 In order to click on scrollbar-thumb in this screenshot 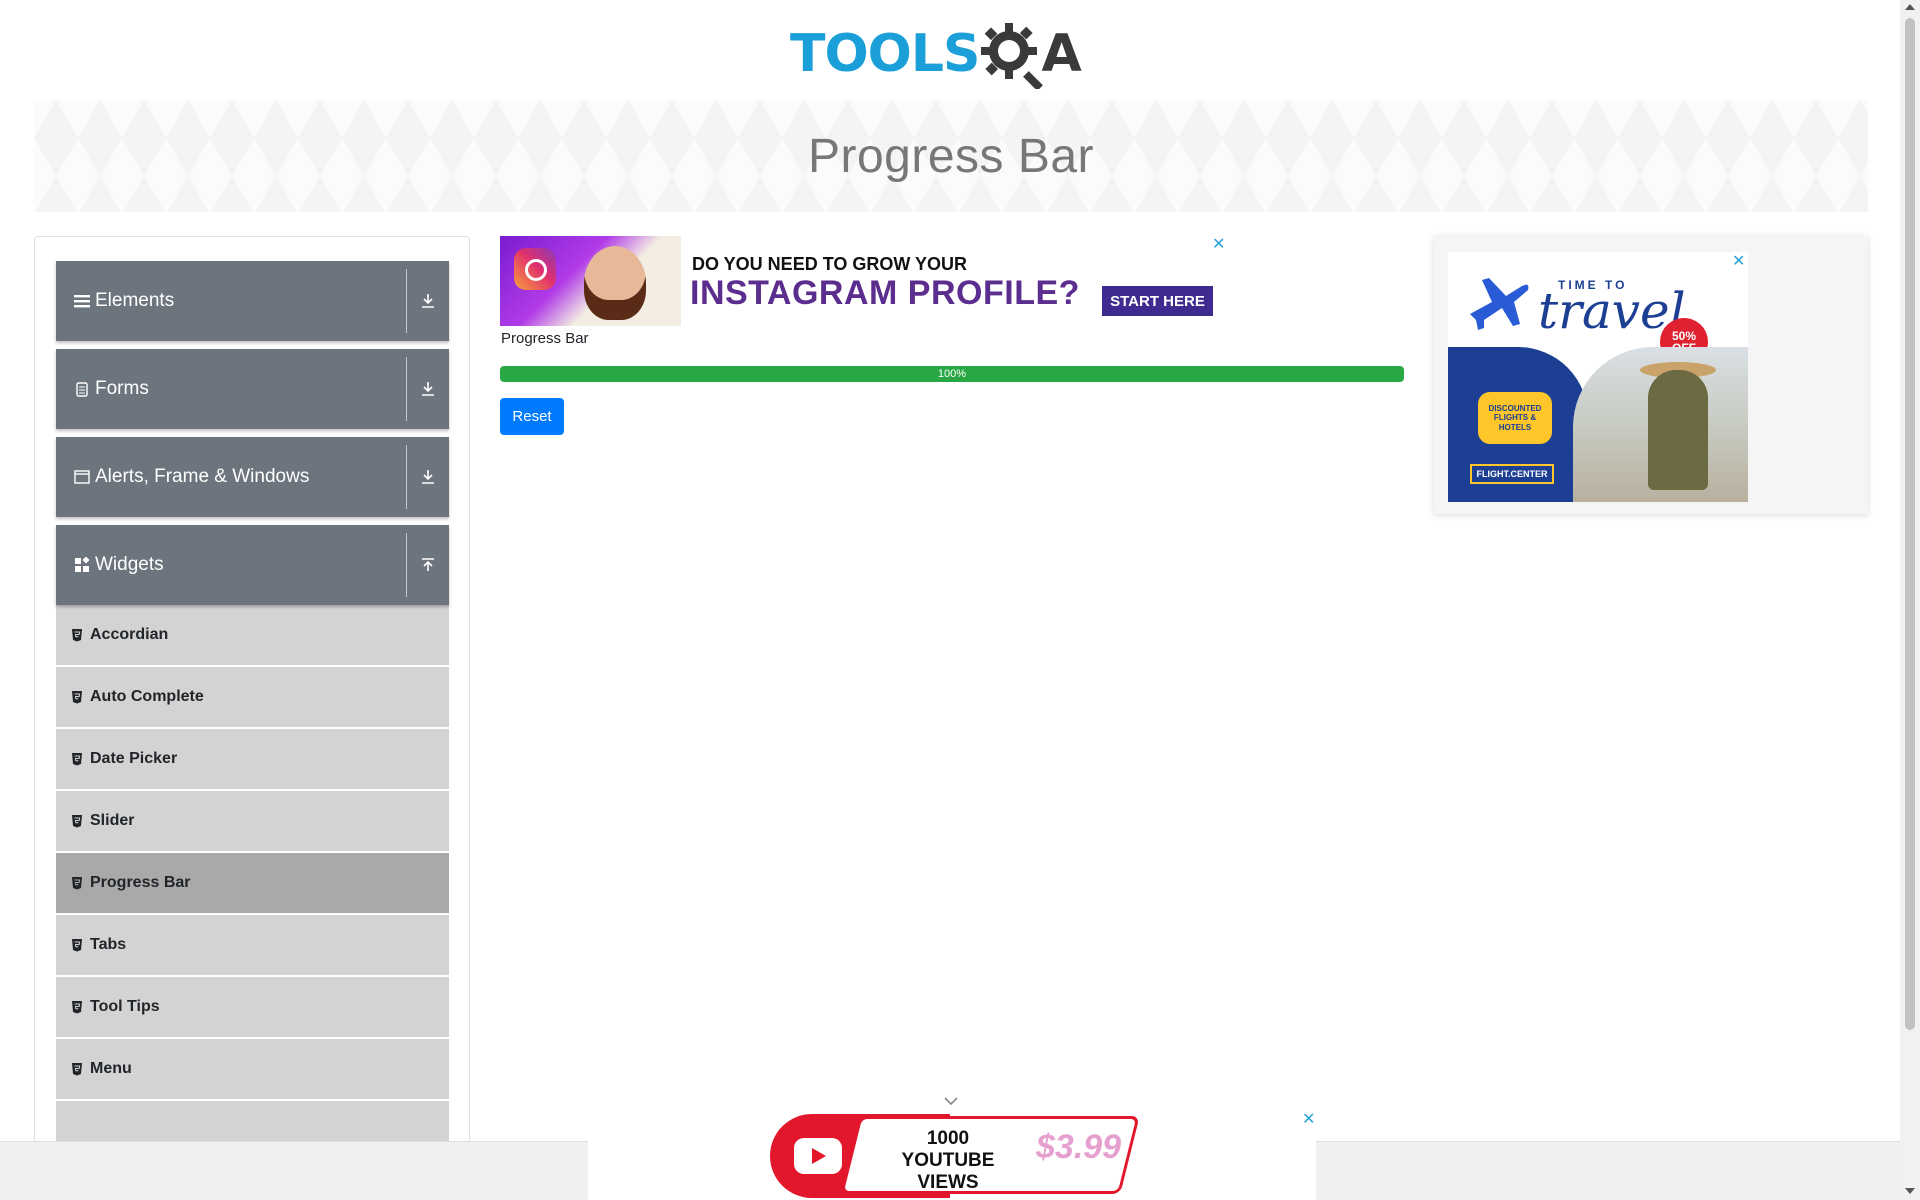, I will do `click(1910, 524)`.